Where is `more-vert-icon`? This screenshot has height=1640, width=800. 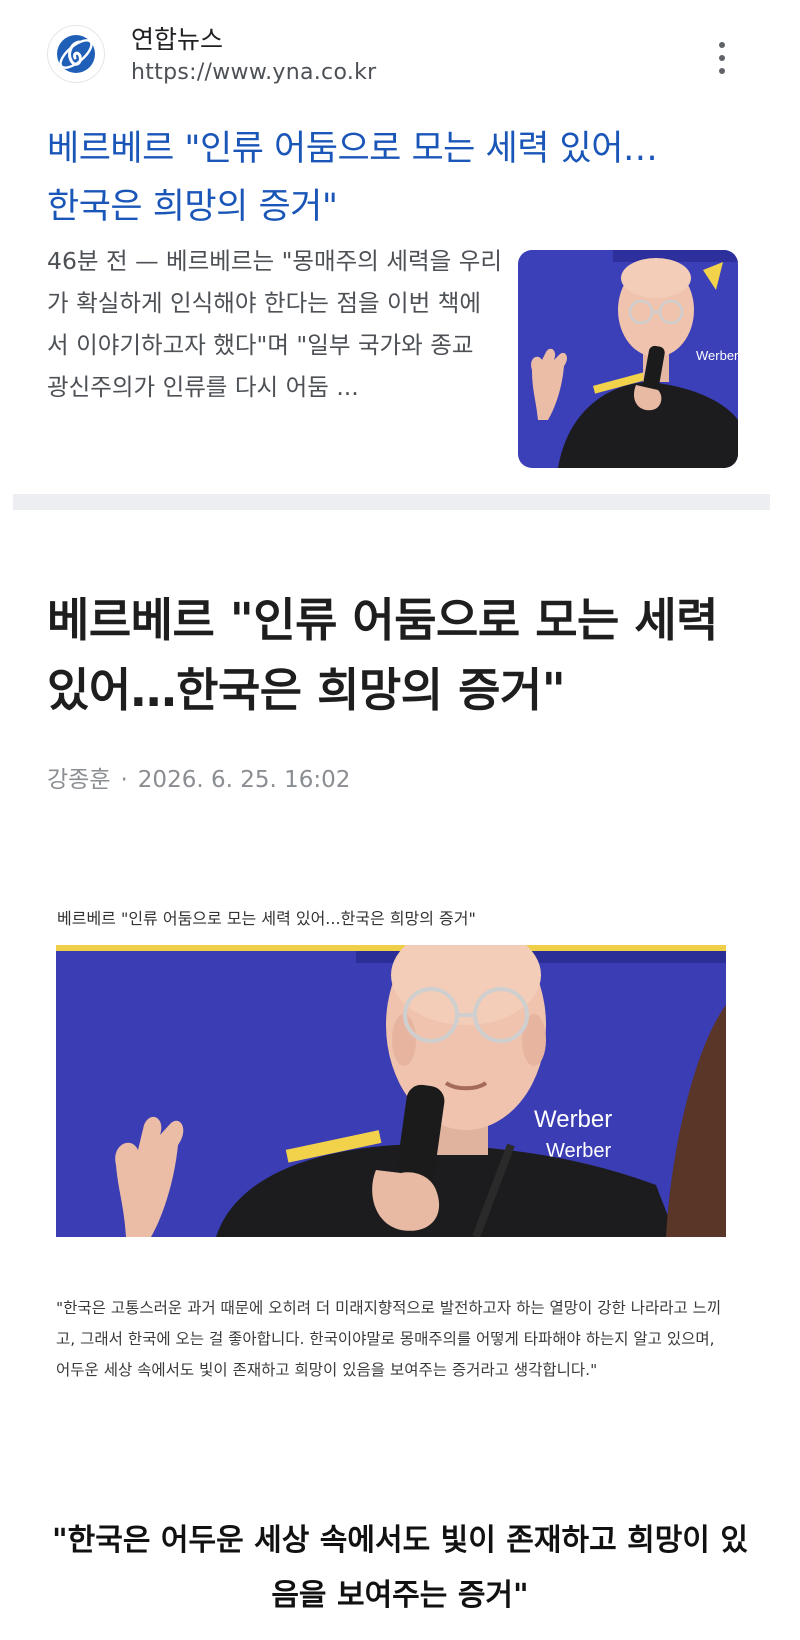
more-vert-icon is located at coordinates (722, 58).